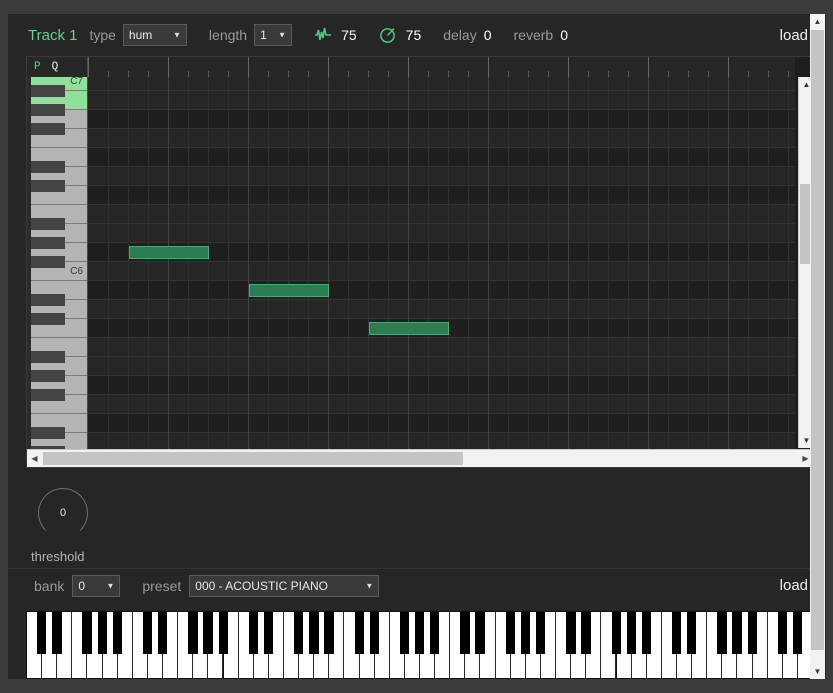  I want to click on metronome-icon, so click(388, 35).